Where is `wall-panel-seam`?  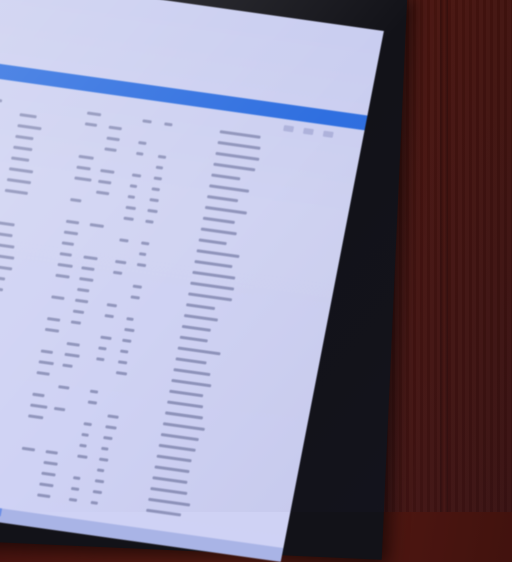 wall-panel-seam is located at coordinates (444, 256).